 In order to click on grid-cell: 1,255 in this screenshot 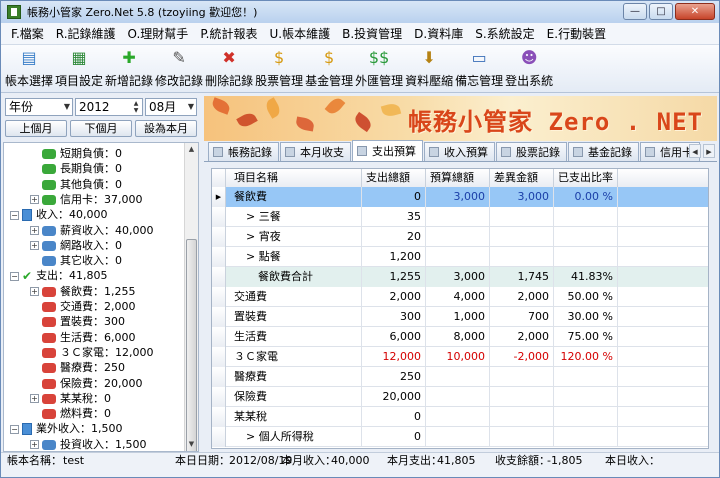, I will do `click(394, 277)`.